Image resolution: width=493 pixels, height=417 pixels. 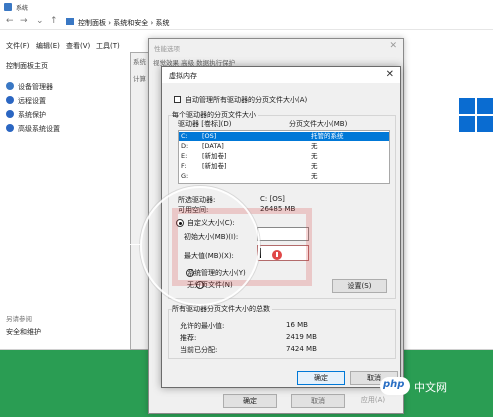 What do you see at coordinates (200, 246) in the screenshot?
I see `highlight-circle` at bounding box center [200, 246].